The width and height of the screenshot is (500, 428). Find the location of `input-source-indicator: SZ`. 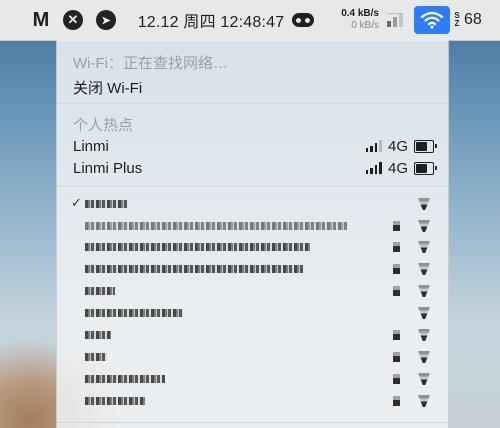

input-source-indicator: SZ is located at coordinates (457, 20).